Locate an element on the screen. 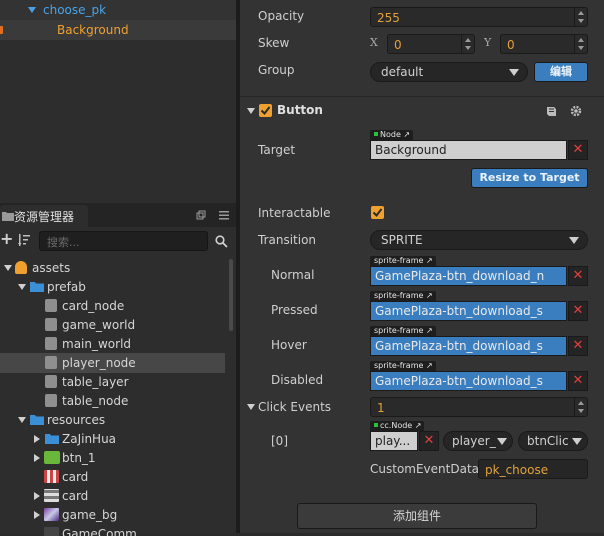 The image size is (604, 536). node-dot-icon is located at coordinates (376, 425).